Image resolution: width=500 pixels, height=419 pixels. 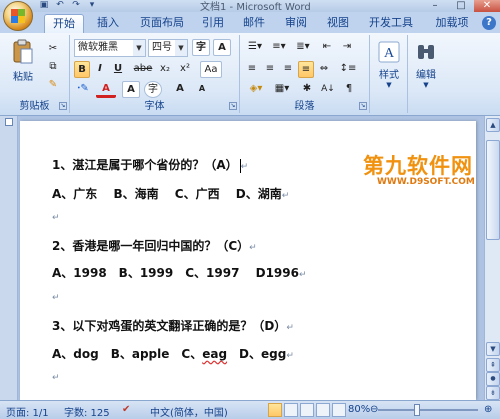 What do you see at coordinates (493, 379) in the screenshot?
I see `browse-object-icon: ●` at bounding box center [493, 379].